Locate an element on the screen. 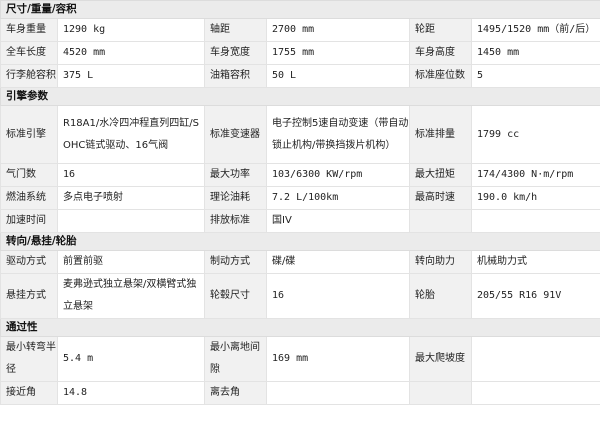 This screenshot has height=440, width=600. label-turning-radius: 最小转弯半径 is located at coordinates (29, 359).